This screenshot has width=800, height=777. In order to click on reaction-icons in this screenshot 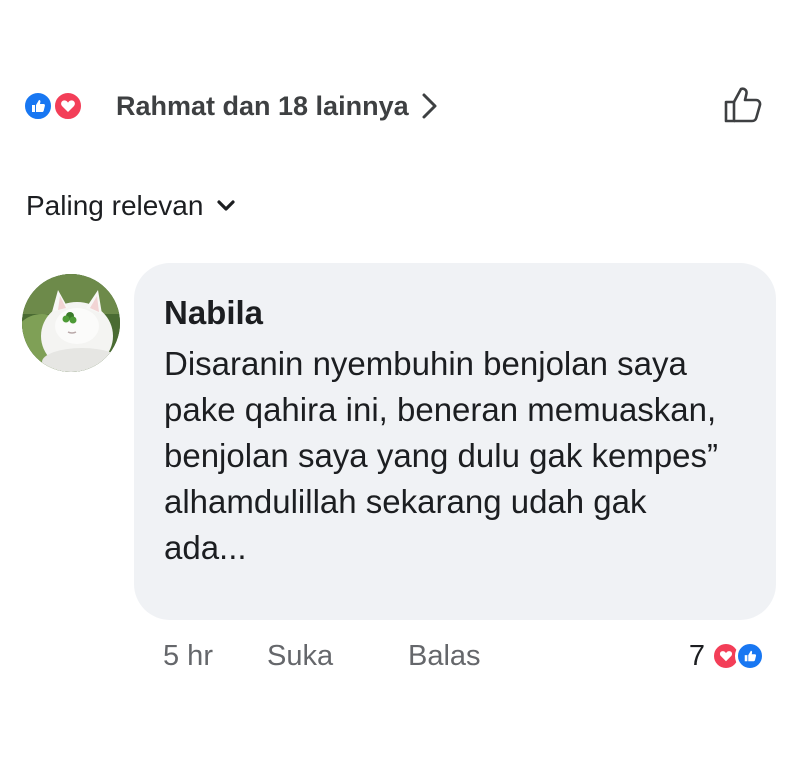, I will do `click(58, 106)`.